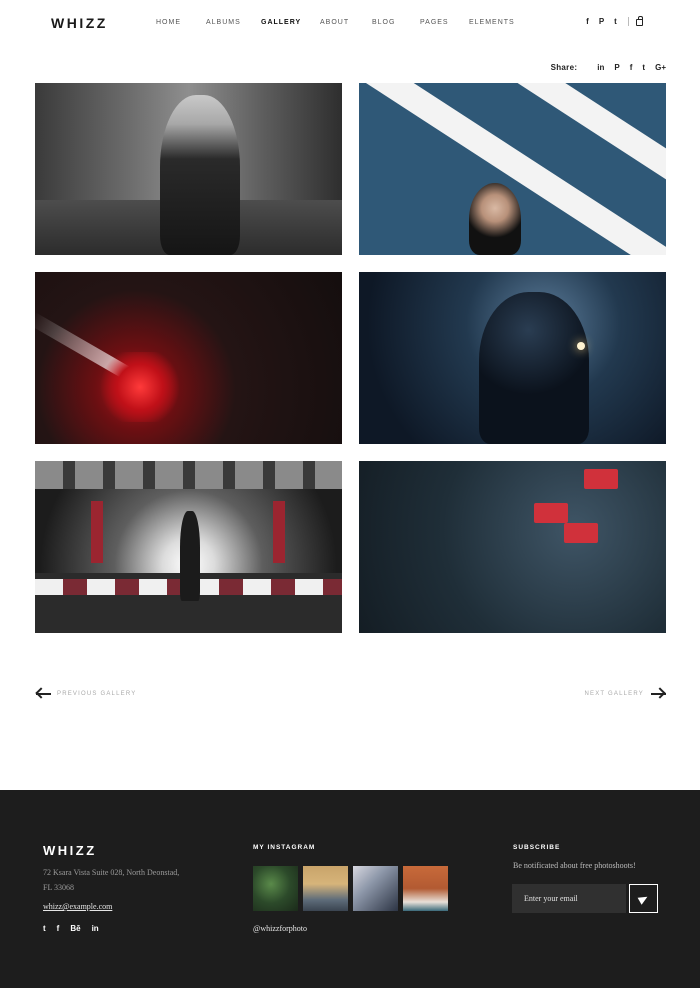 This screenshot has height=988, width=700. I want to click on shopping-bag-icon, so click(639, 21).